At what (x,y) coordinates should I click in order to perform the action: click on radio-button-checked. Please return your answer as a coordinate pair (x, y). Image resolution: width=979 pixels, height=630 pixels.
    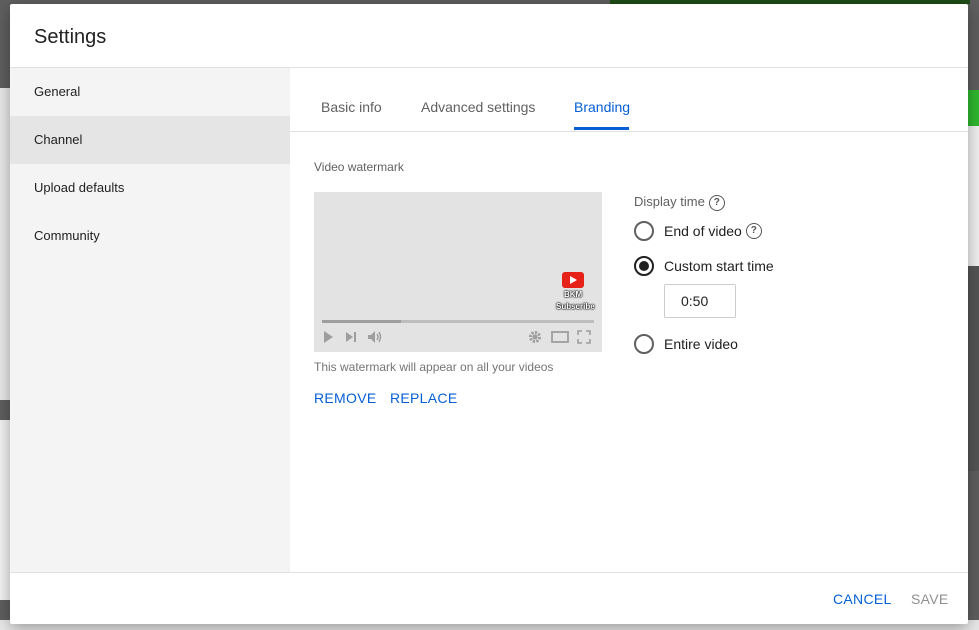
    Looking at the image, I should click on (644, 266).